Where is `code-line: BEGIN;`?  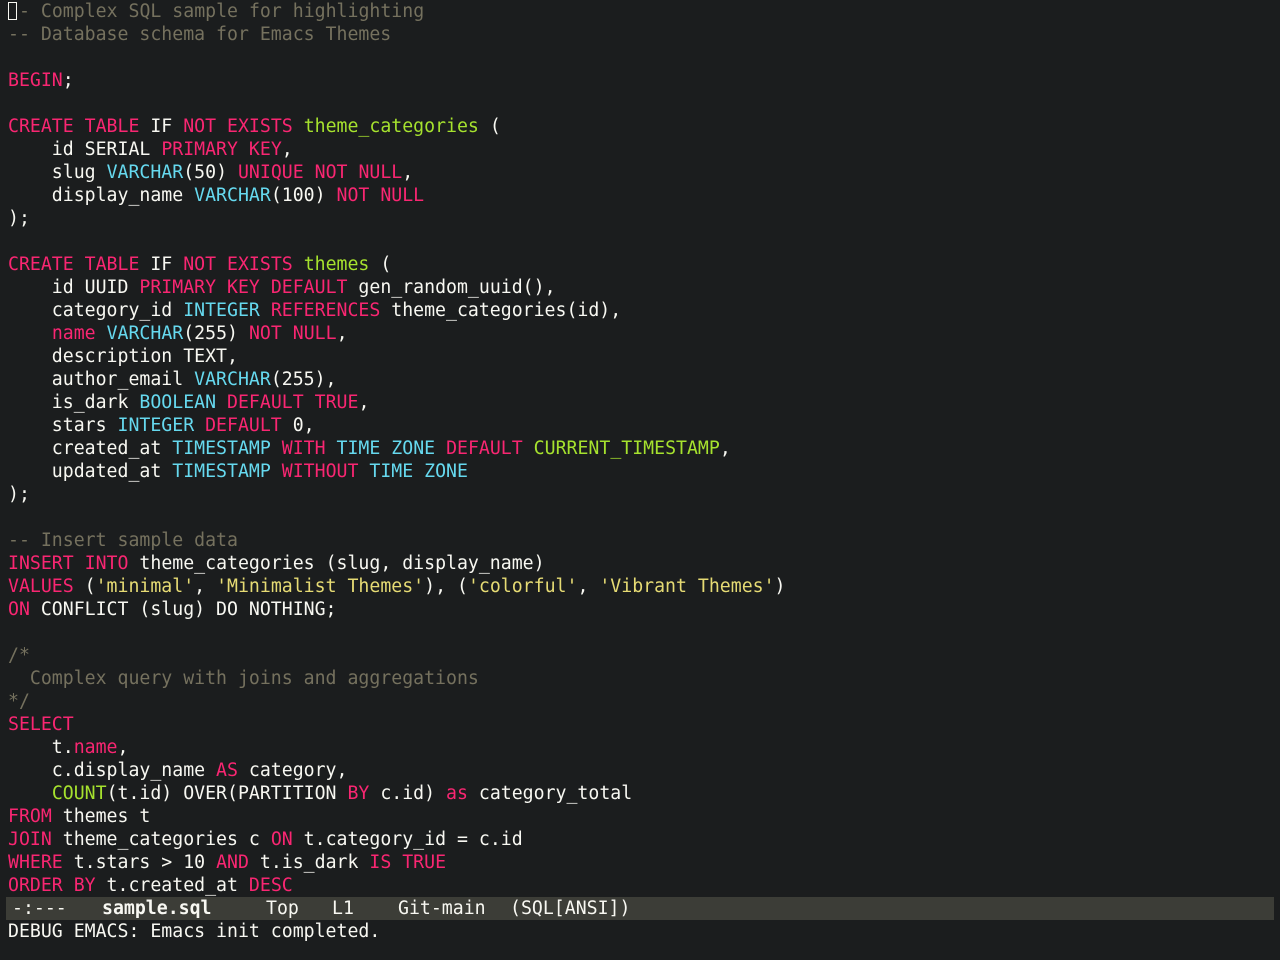
code-line: BEGIN; is located at coordinates (641, 80).